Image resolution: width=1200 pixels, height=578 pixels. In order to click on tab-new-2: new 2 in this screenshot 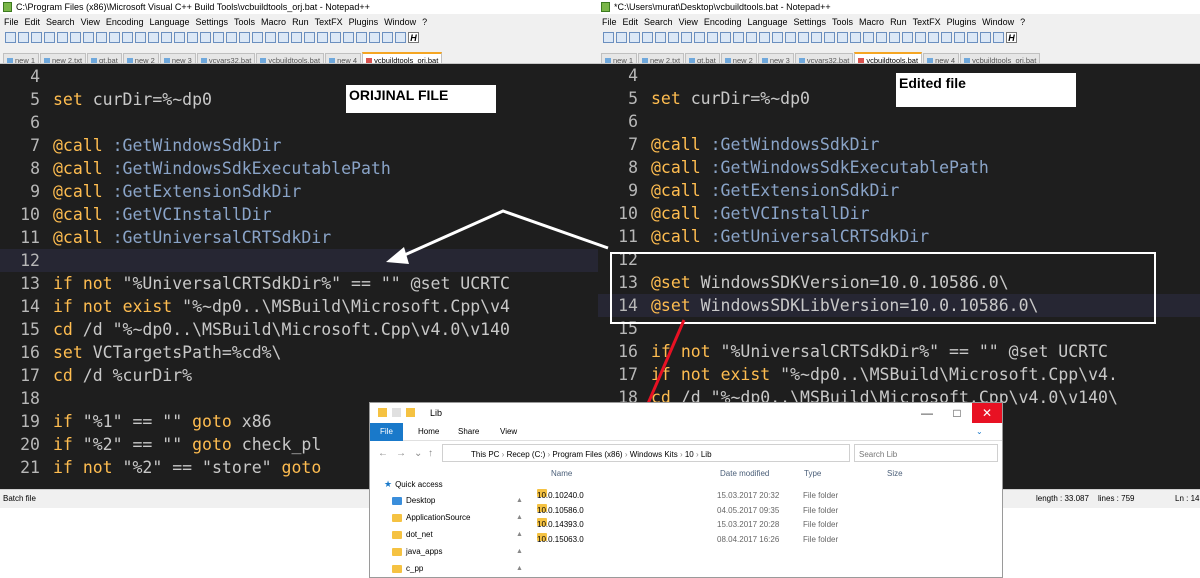, I will do `click(140, 58)`.